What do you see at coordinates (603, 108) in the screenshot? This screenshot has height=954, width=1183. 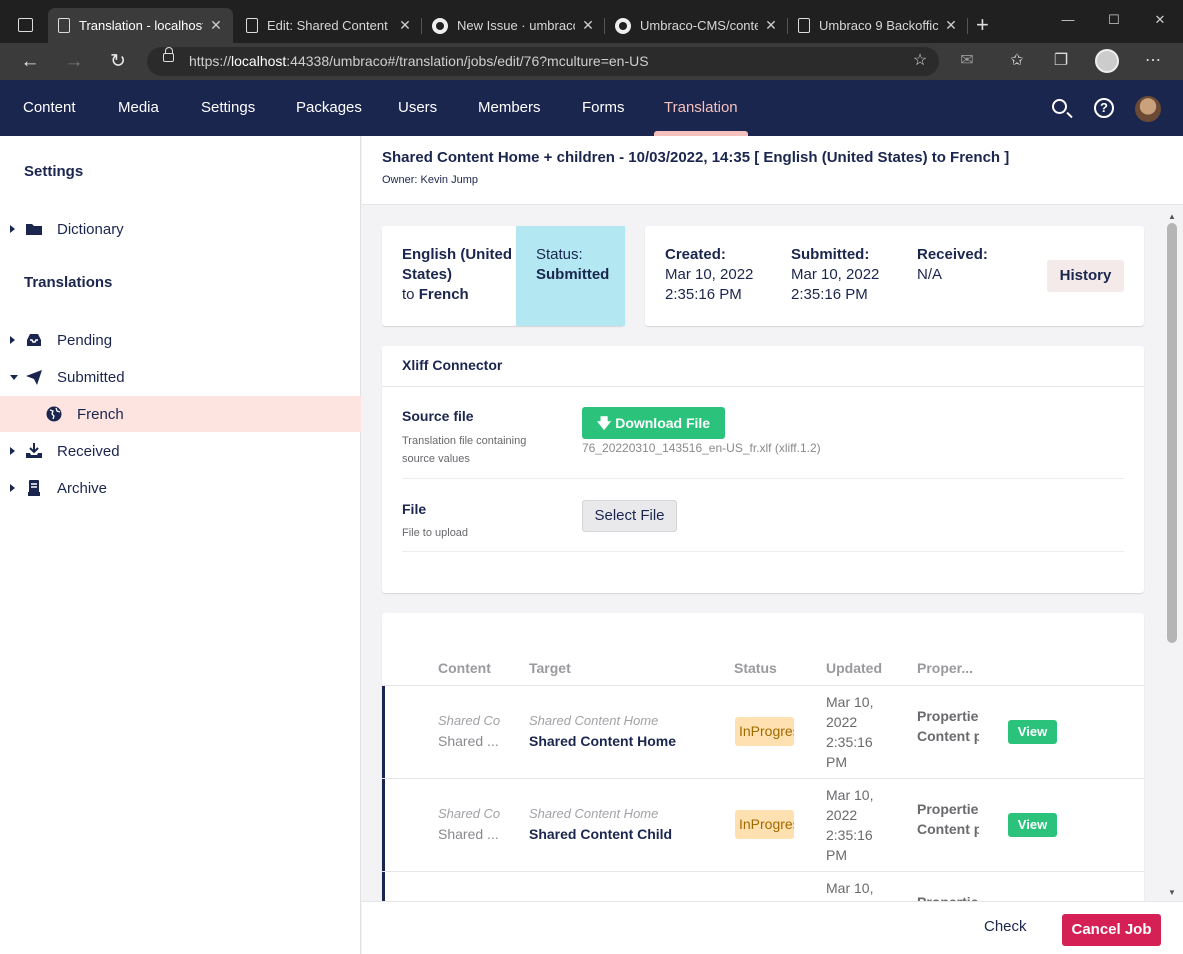 I see `section-forms: Forms` at bounding box center [603, 108].